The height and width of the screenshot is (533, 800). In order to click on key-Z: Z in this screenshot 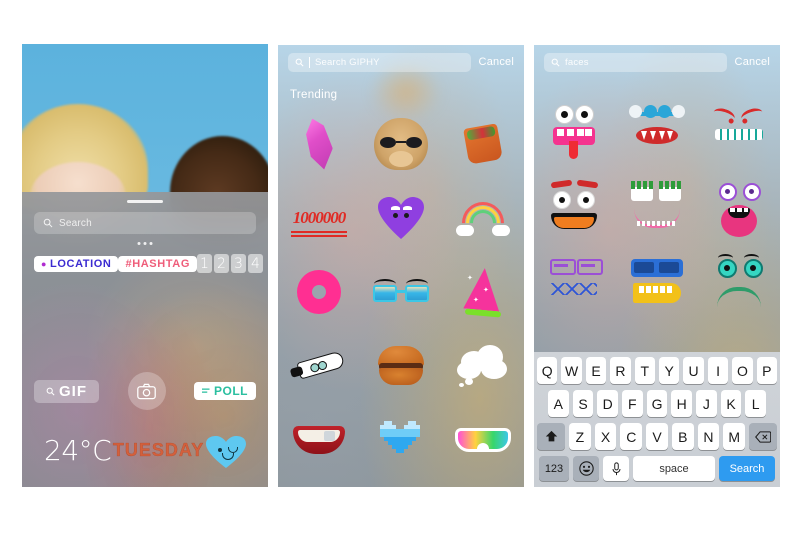, I will do `click(580, 436)`.